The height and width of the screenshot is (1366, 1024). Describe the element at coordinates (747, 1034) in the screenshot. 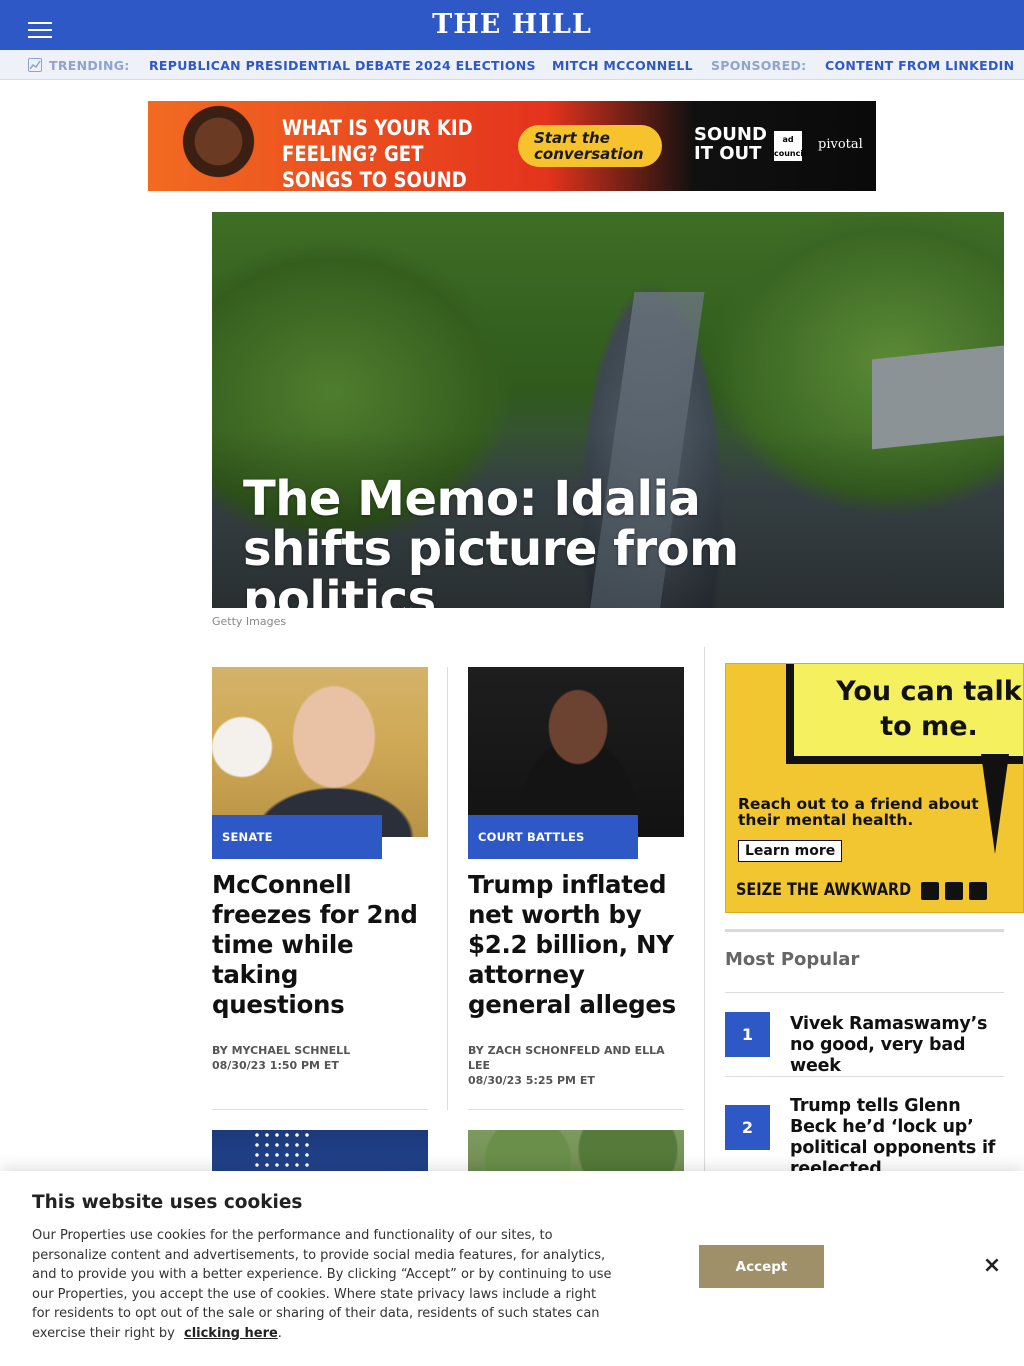

I see `popular-rank-1: 1` at that location.